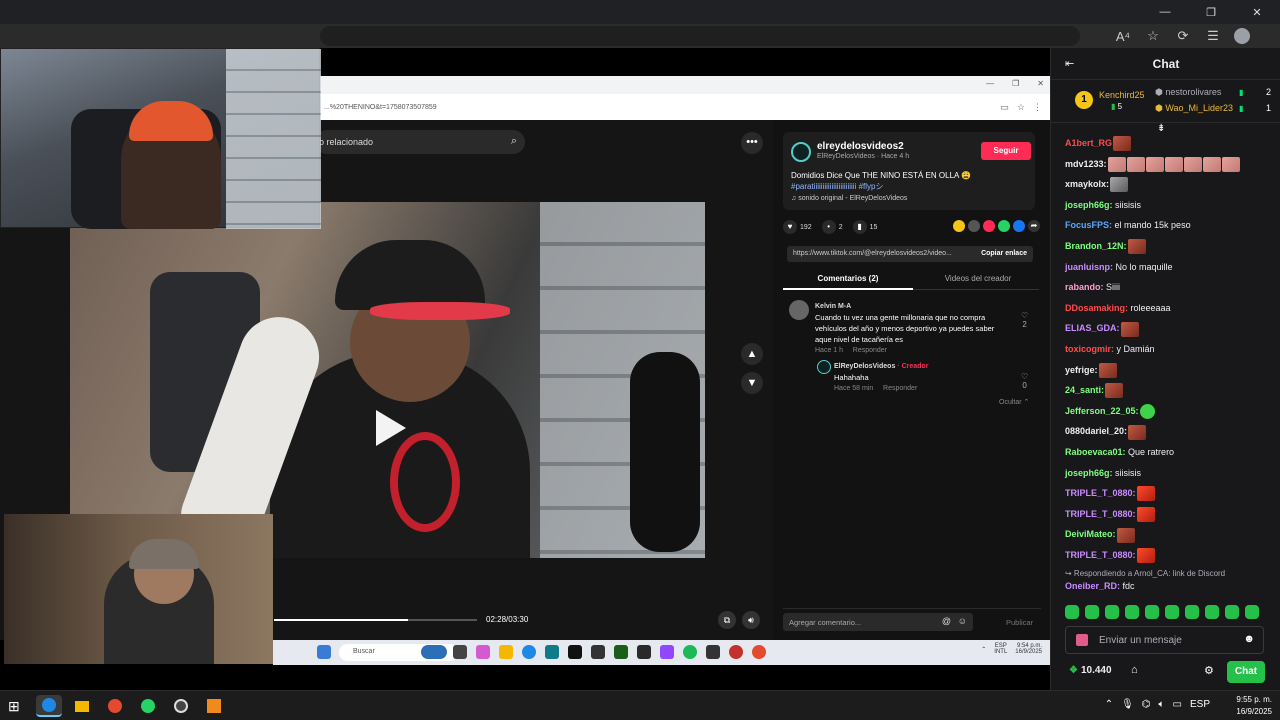  Describe the element at coordinates (1211, 12) in the screenshot. I see `maximize-button: ❐` at that location.